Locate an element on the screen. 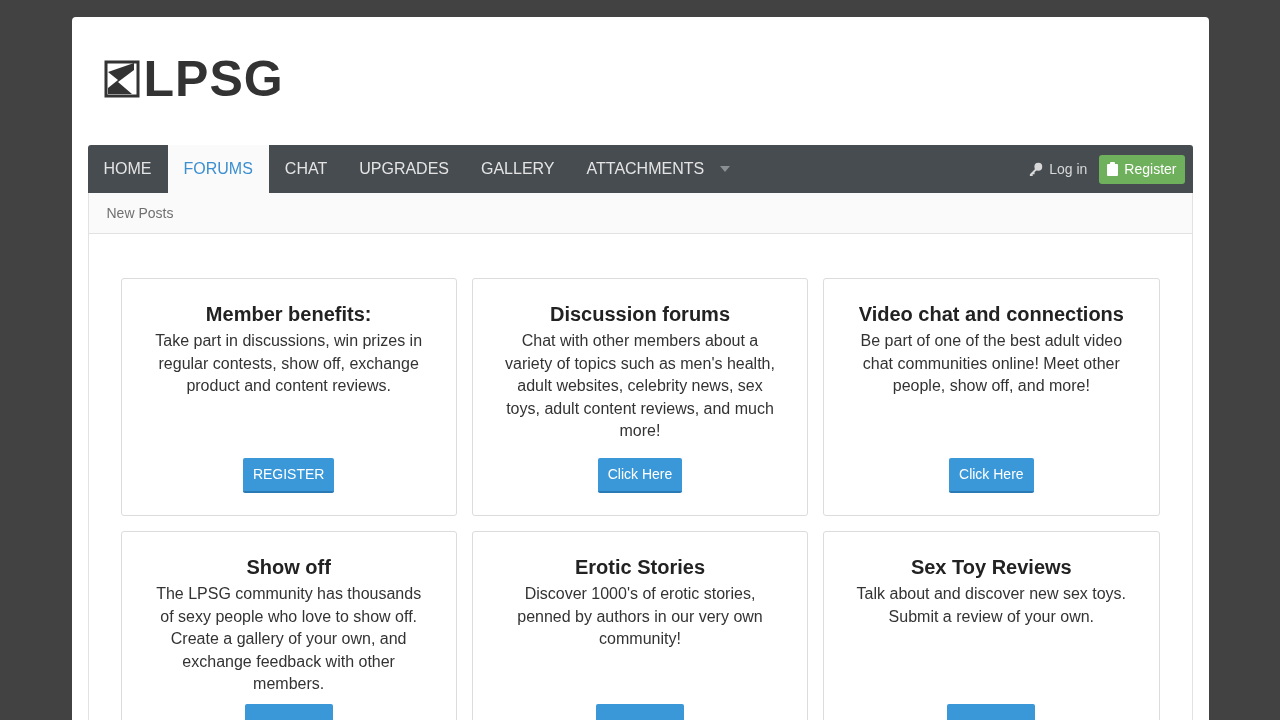 The height and width of the screenshot is (720, 1280). nav-tab: CHAT is located at coordinates (306, 169).